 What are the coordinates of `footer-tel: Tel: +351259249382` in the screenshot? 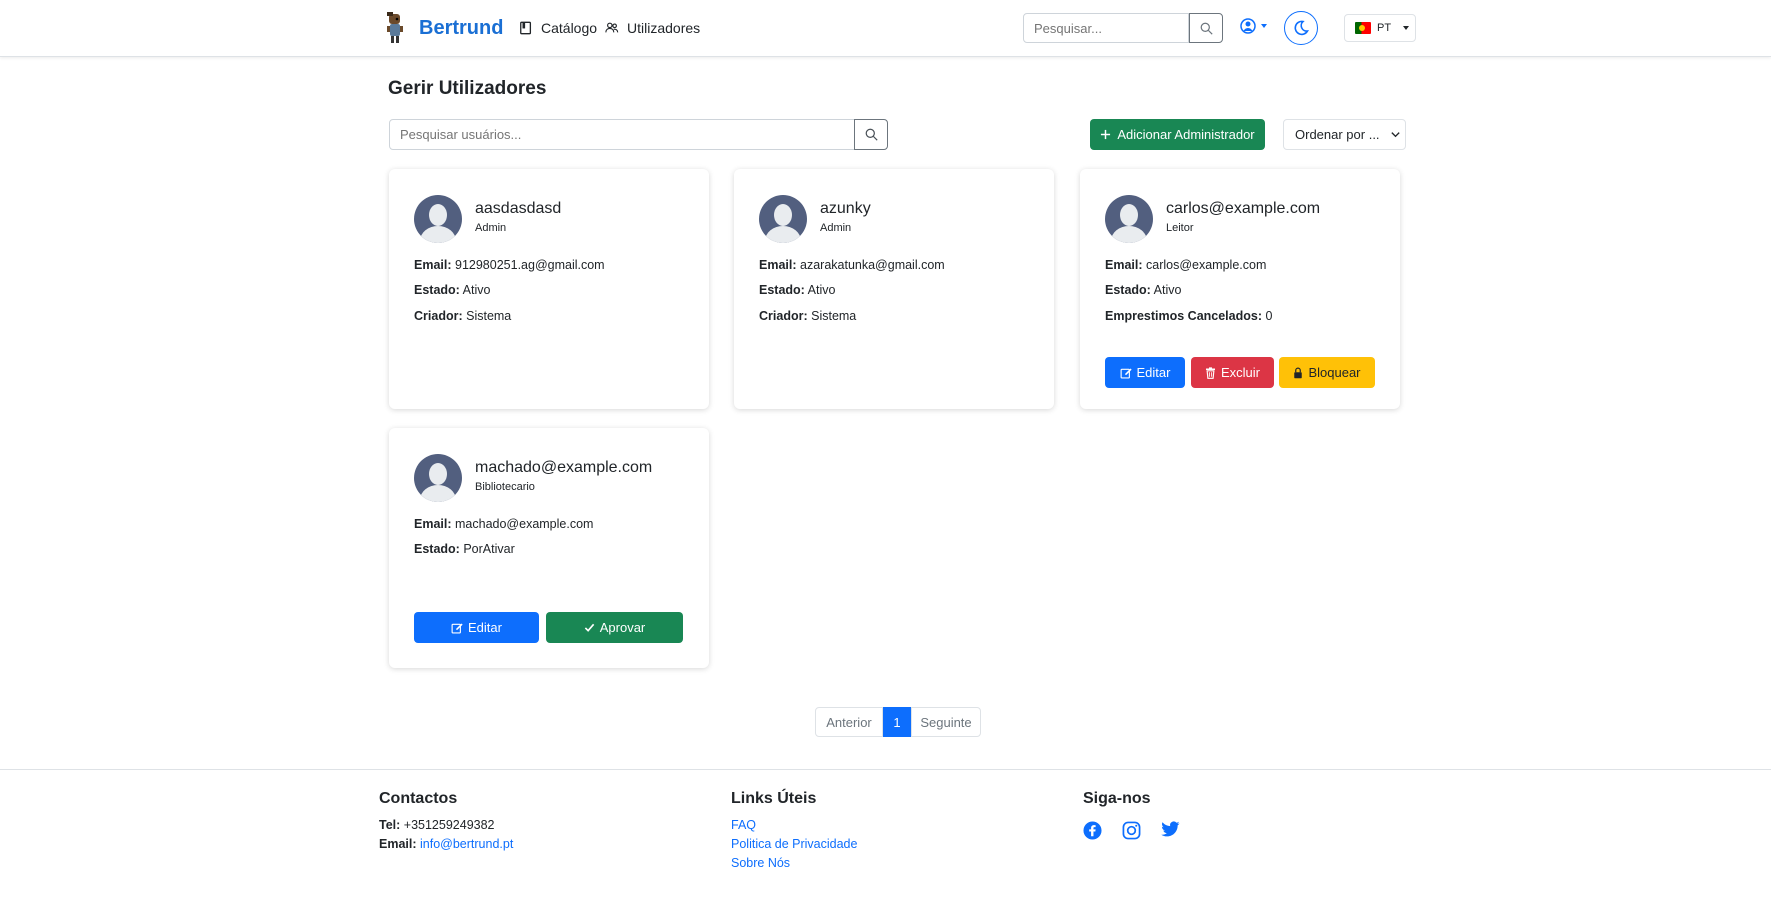 It's located at (437, 825).